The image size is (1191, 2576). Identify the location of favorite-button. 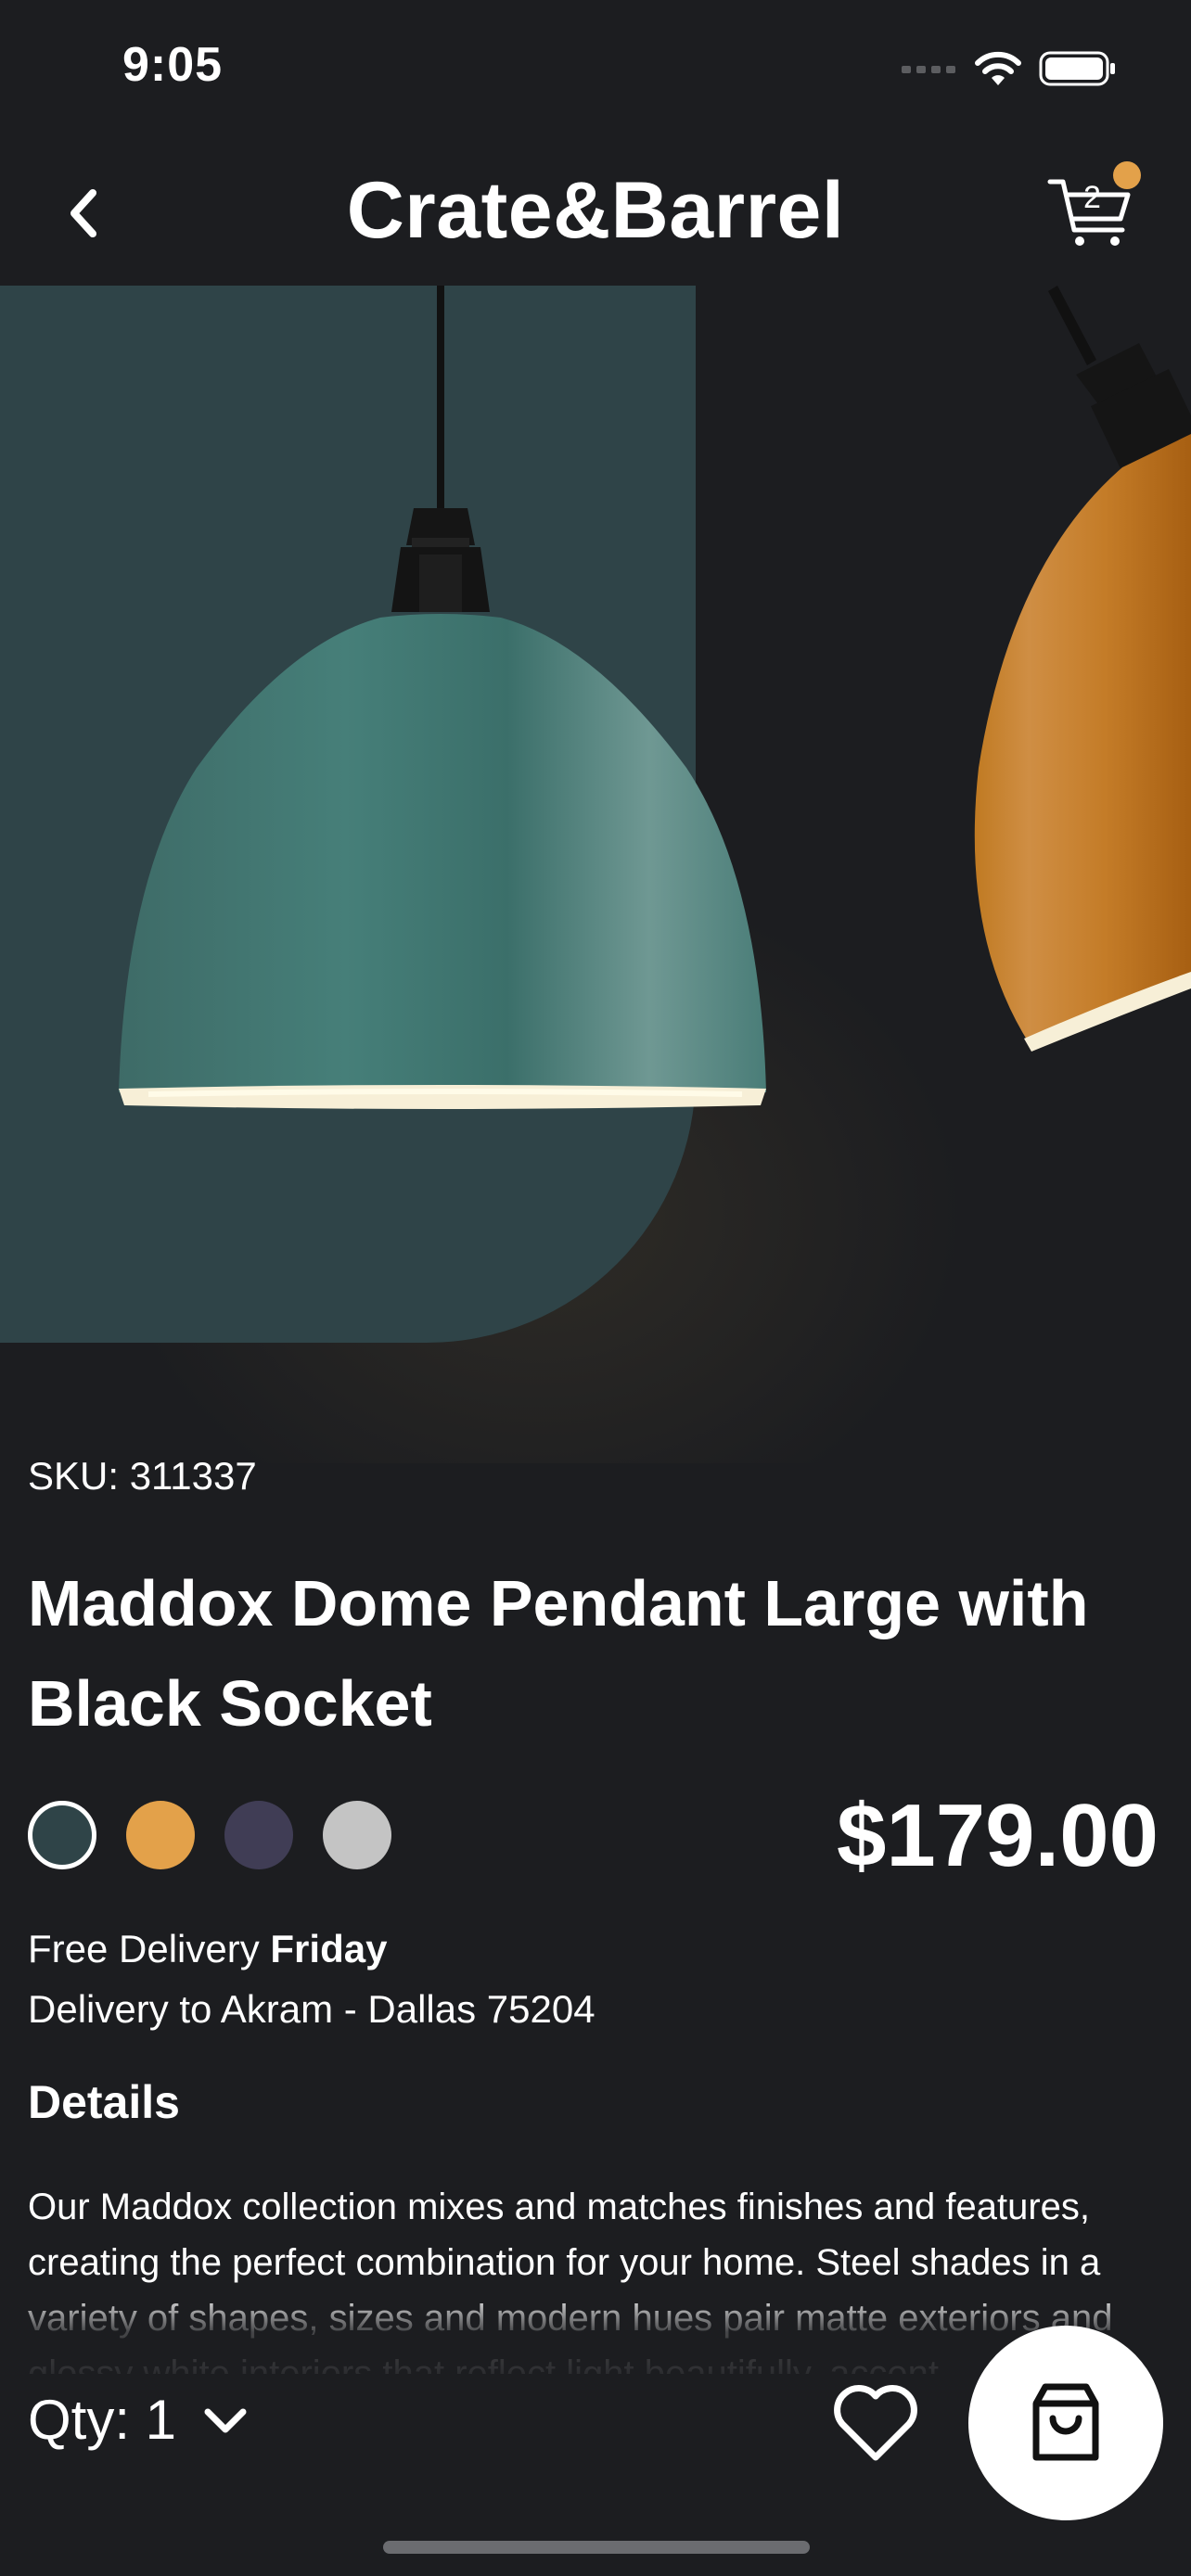
(875, 2423).